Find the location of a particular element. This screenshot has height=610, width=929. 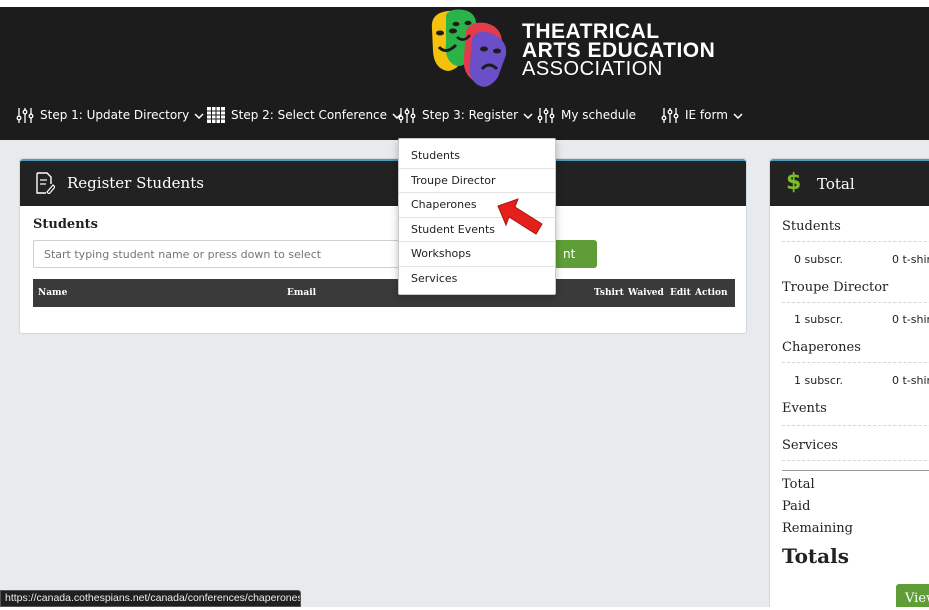

panel-header: Register Students is located at coordinates (383, 182).